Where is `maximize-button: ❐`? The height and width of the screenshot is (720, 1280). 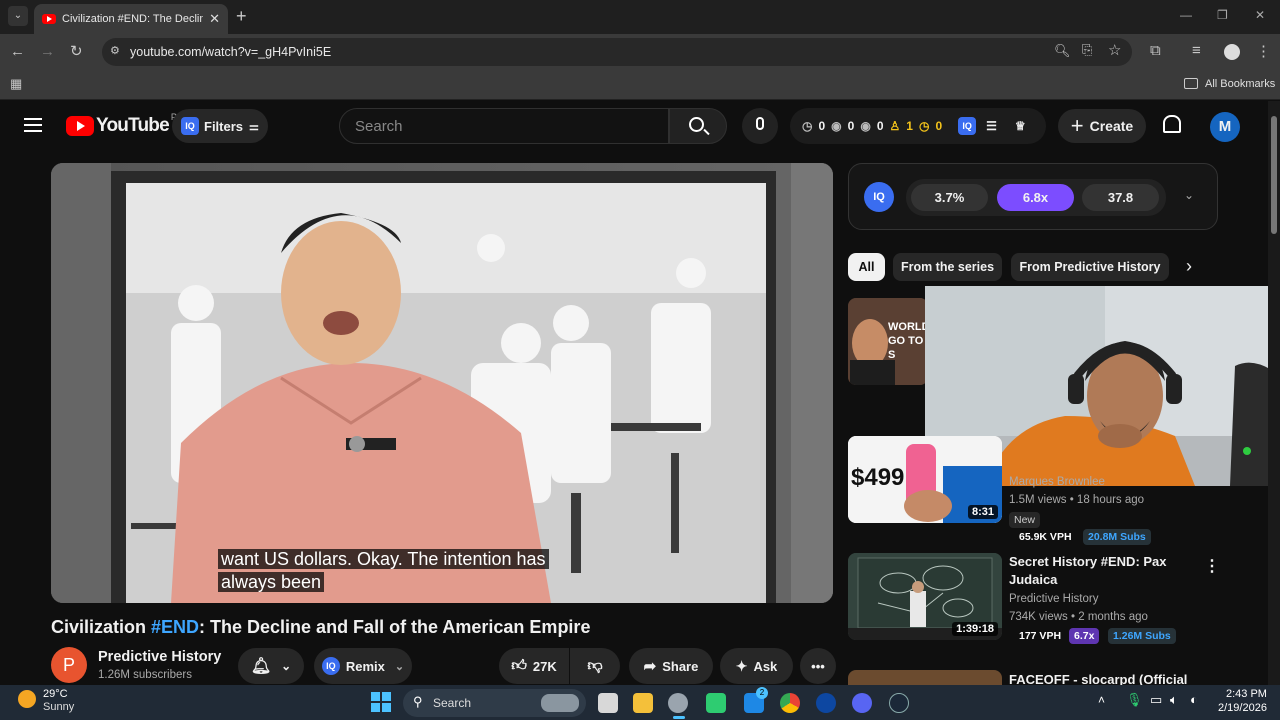 maximize-button: ❐ is located at coordinates (1222, 15).